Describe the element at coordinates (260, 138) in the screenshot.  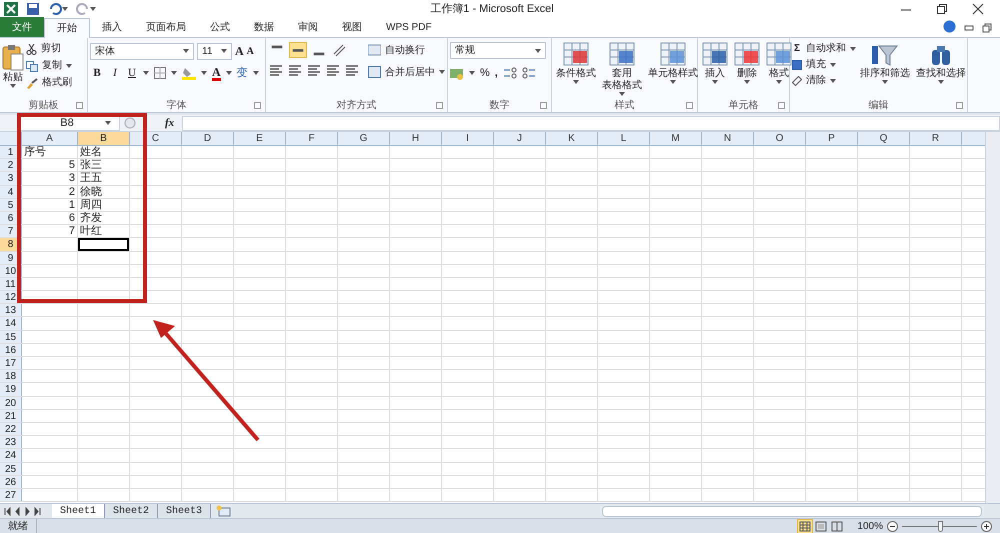
I see `column-header: E` at that location.